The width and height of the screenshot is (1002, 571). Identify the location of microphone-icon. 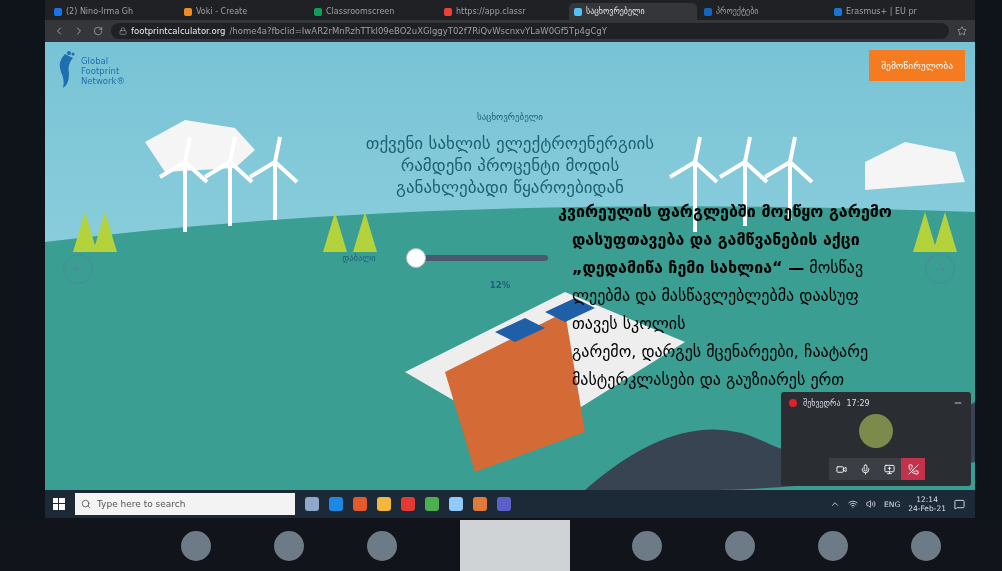
(865, 469).